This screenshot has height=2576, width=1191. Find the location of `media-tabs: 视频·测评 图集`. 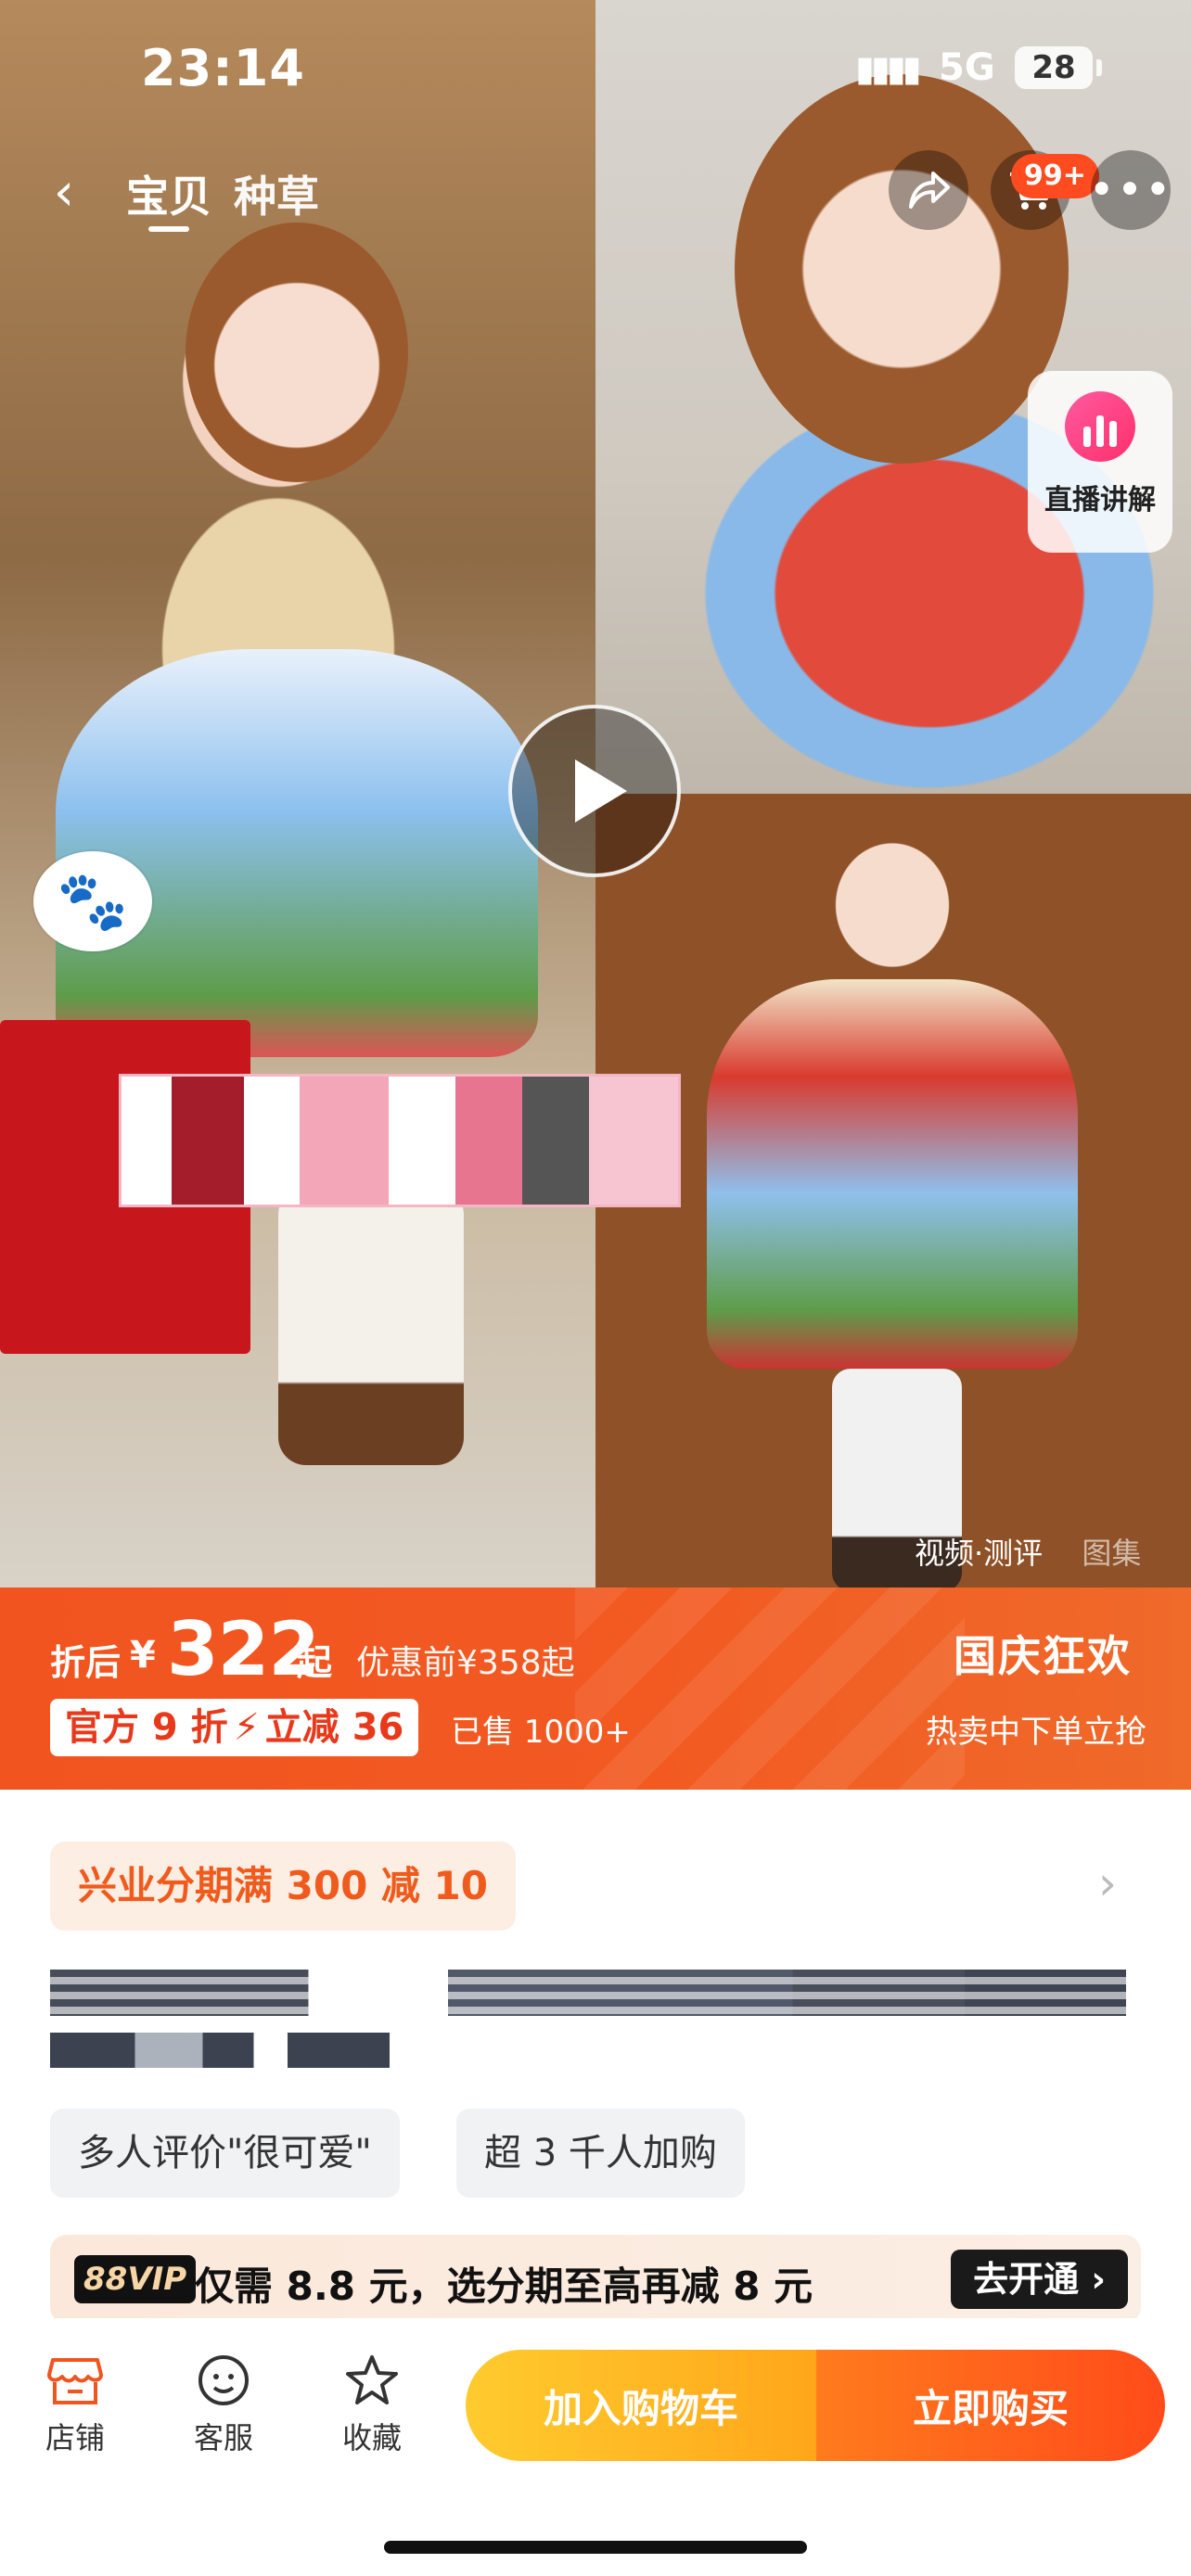

media-tabs: 视频·测评 图集 is located at coordinates (1038, 1552).